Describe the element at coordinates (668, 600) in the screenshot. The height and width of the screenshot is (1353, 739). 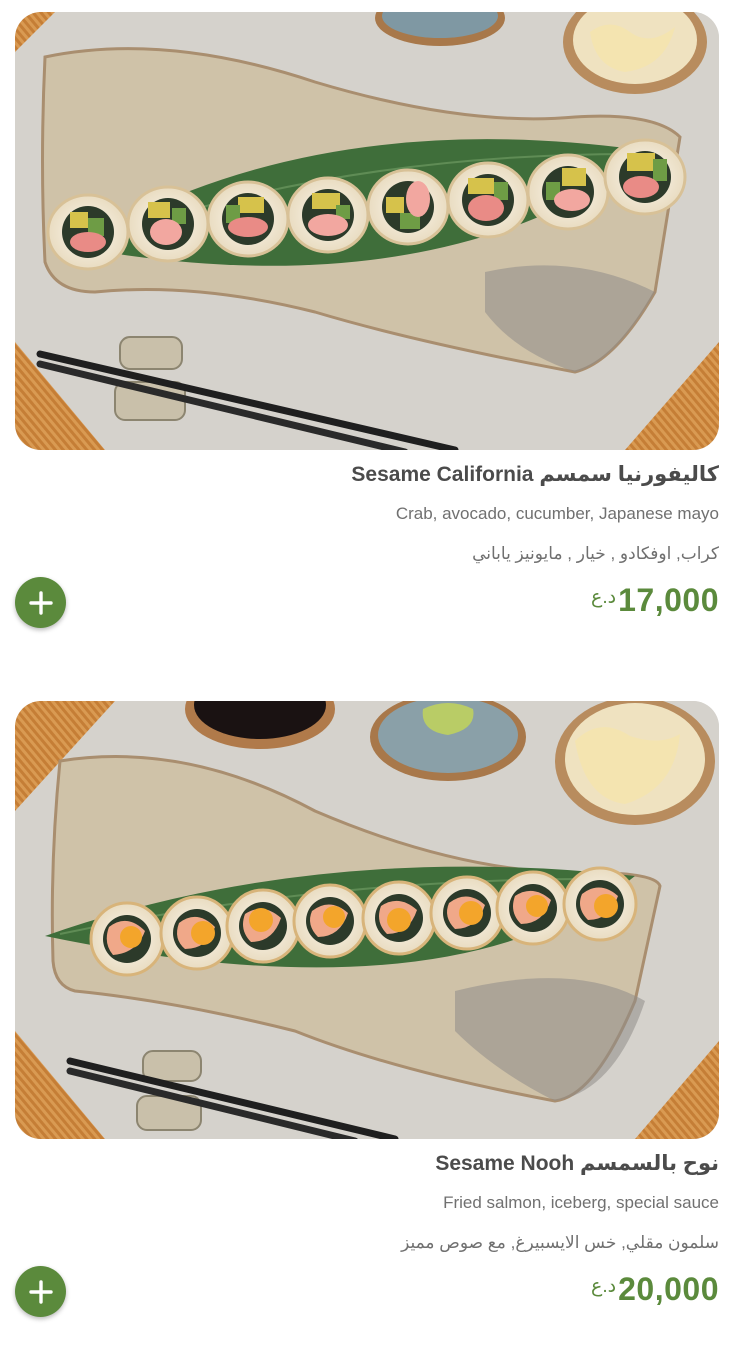
I see `price-amount: 17,000` at that location.